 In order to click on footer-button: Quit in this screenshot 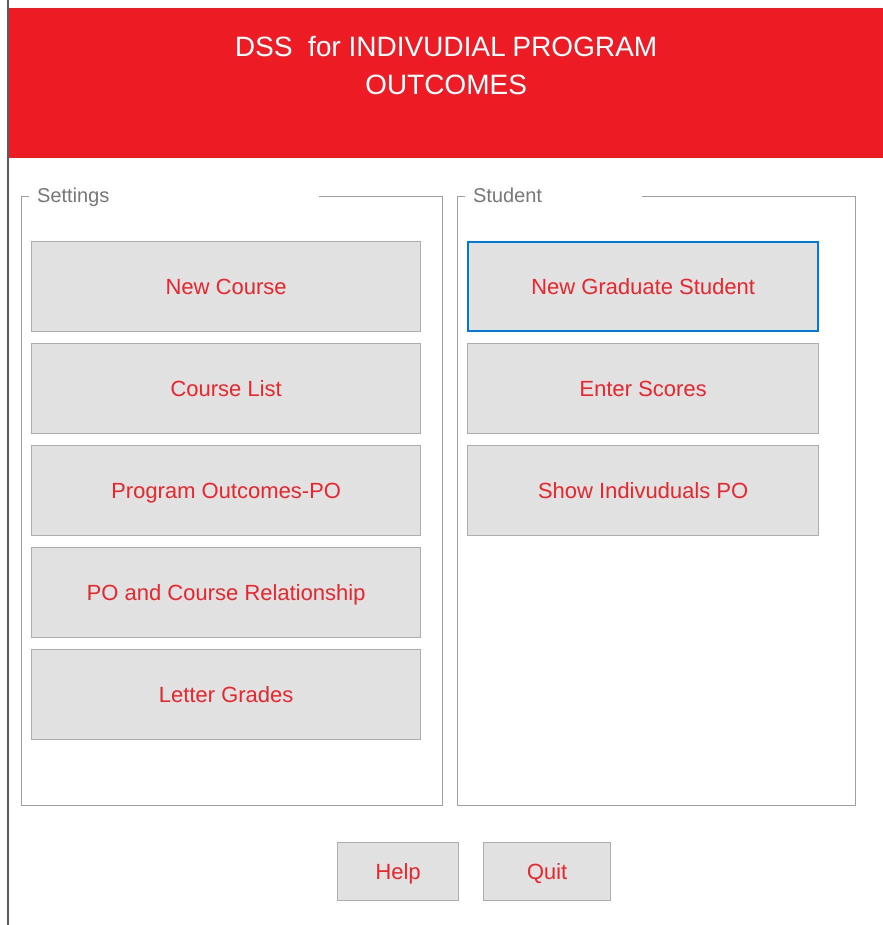, I will do `click(547, 871)`.